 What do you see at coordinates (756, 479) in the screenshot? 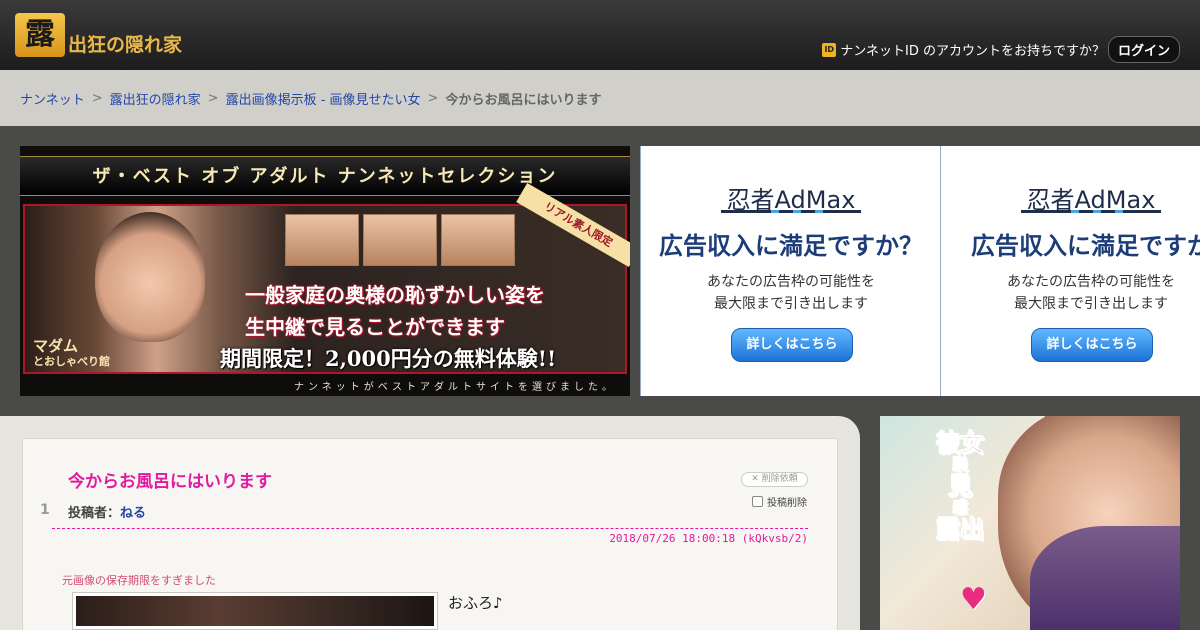
I see `close-icon: ✕` at bounding box center [756, 479].